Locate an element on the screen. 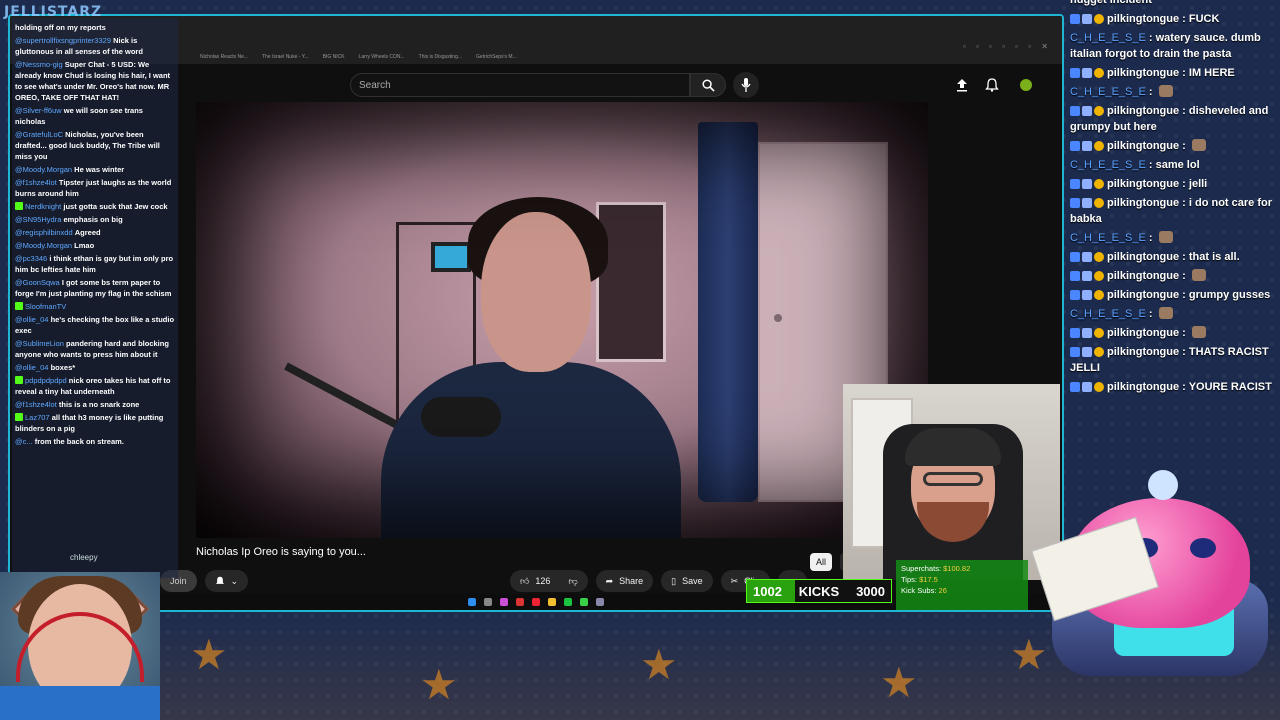  chat-text: just gotta suck that Jew cock is located at coordinates (115, 206).